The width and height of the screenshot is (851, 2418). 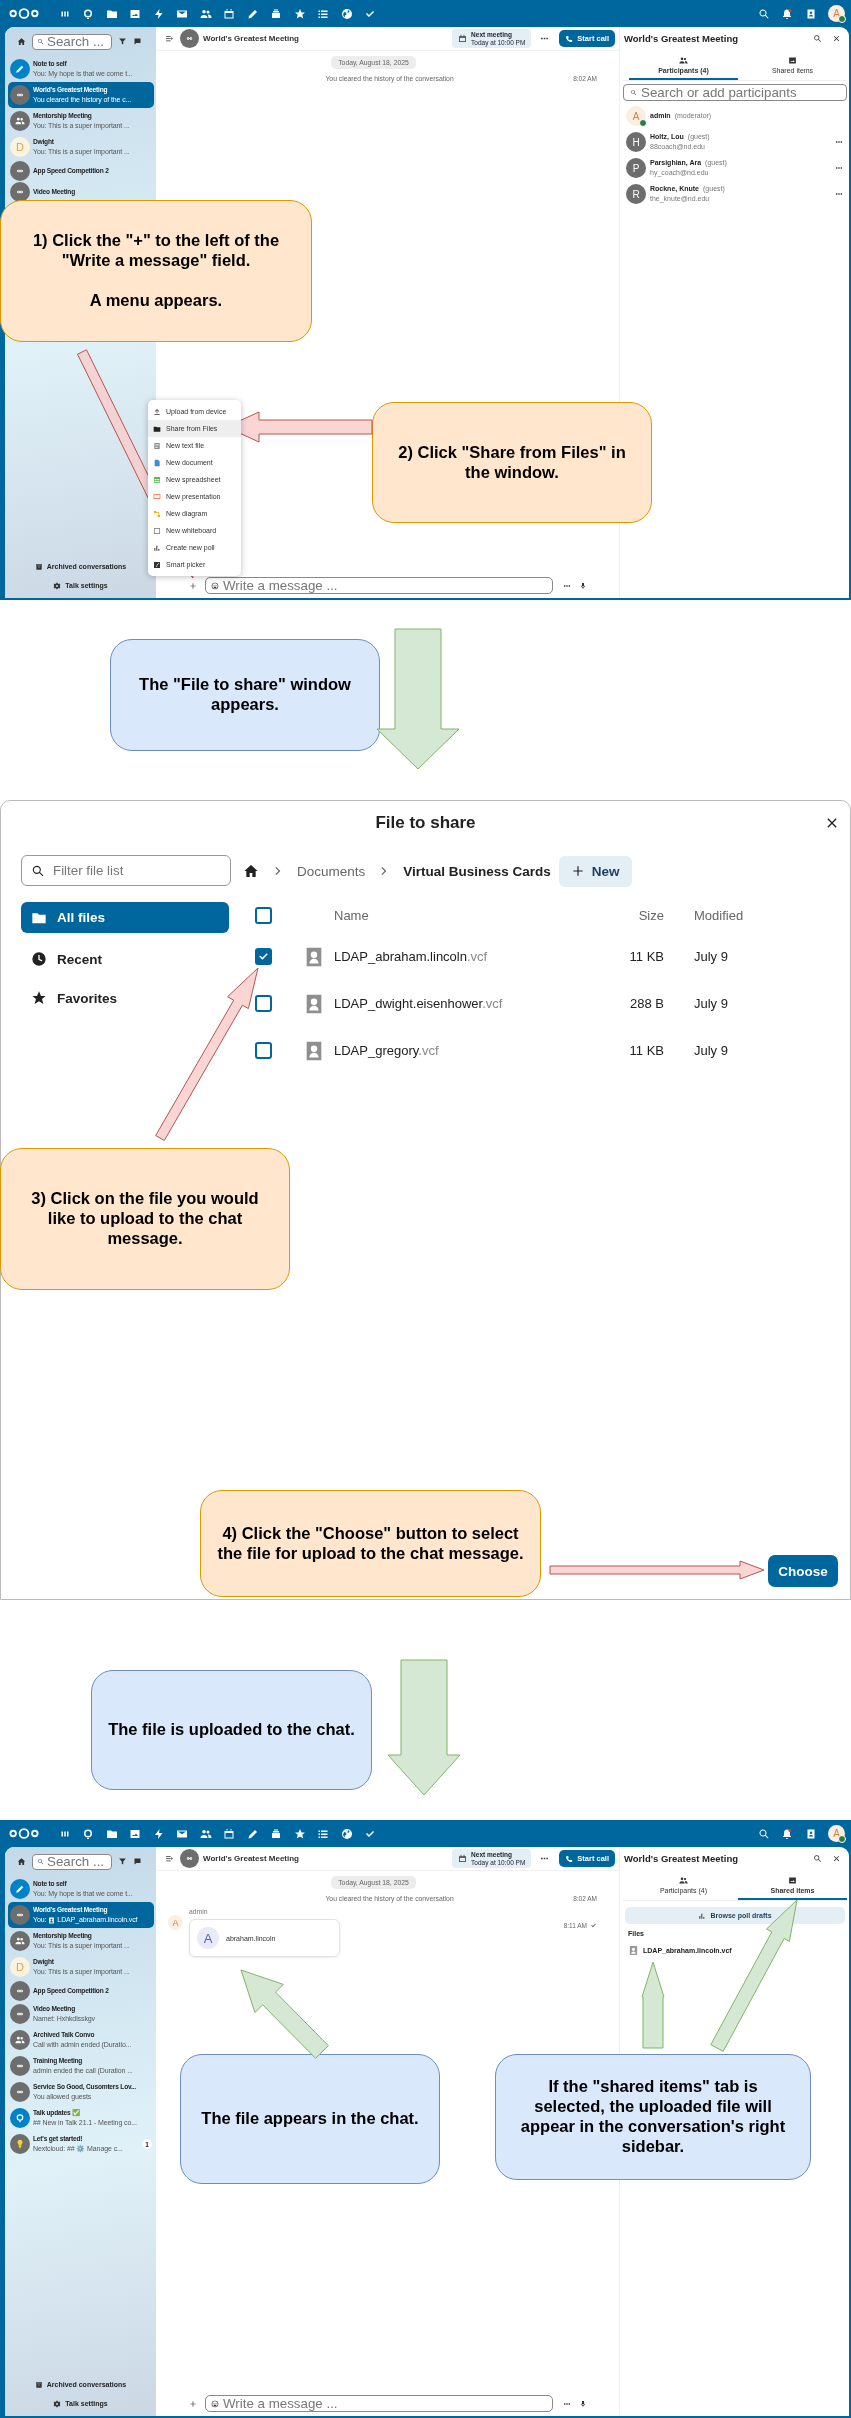 What do you see at coordinates (125, 917) in the screenshot?
I see `nav-item: All files` at bounding box center [125, 917].